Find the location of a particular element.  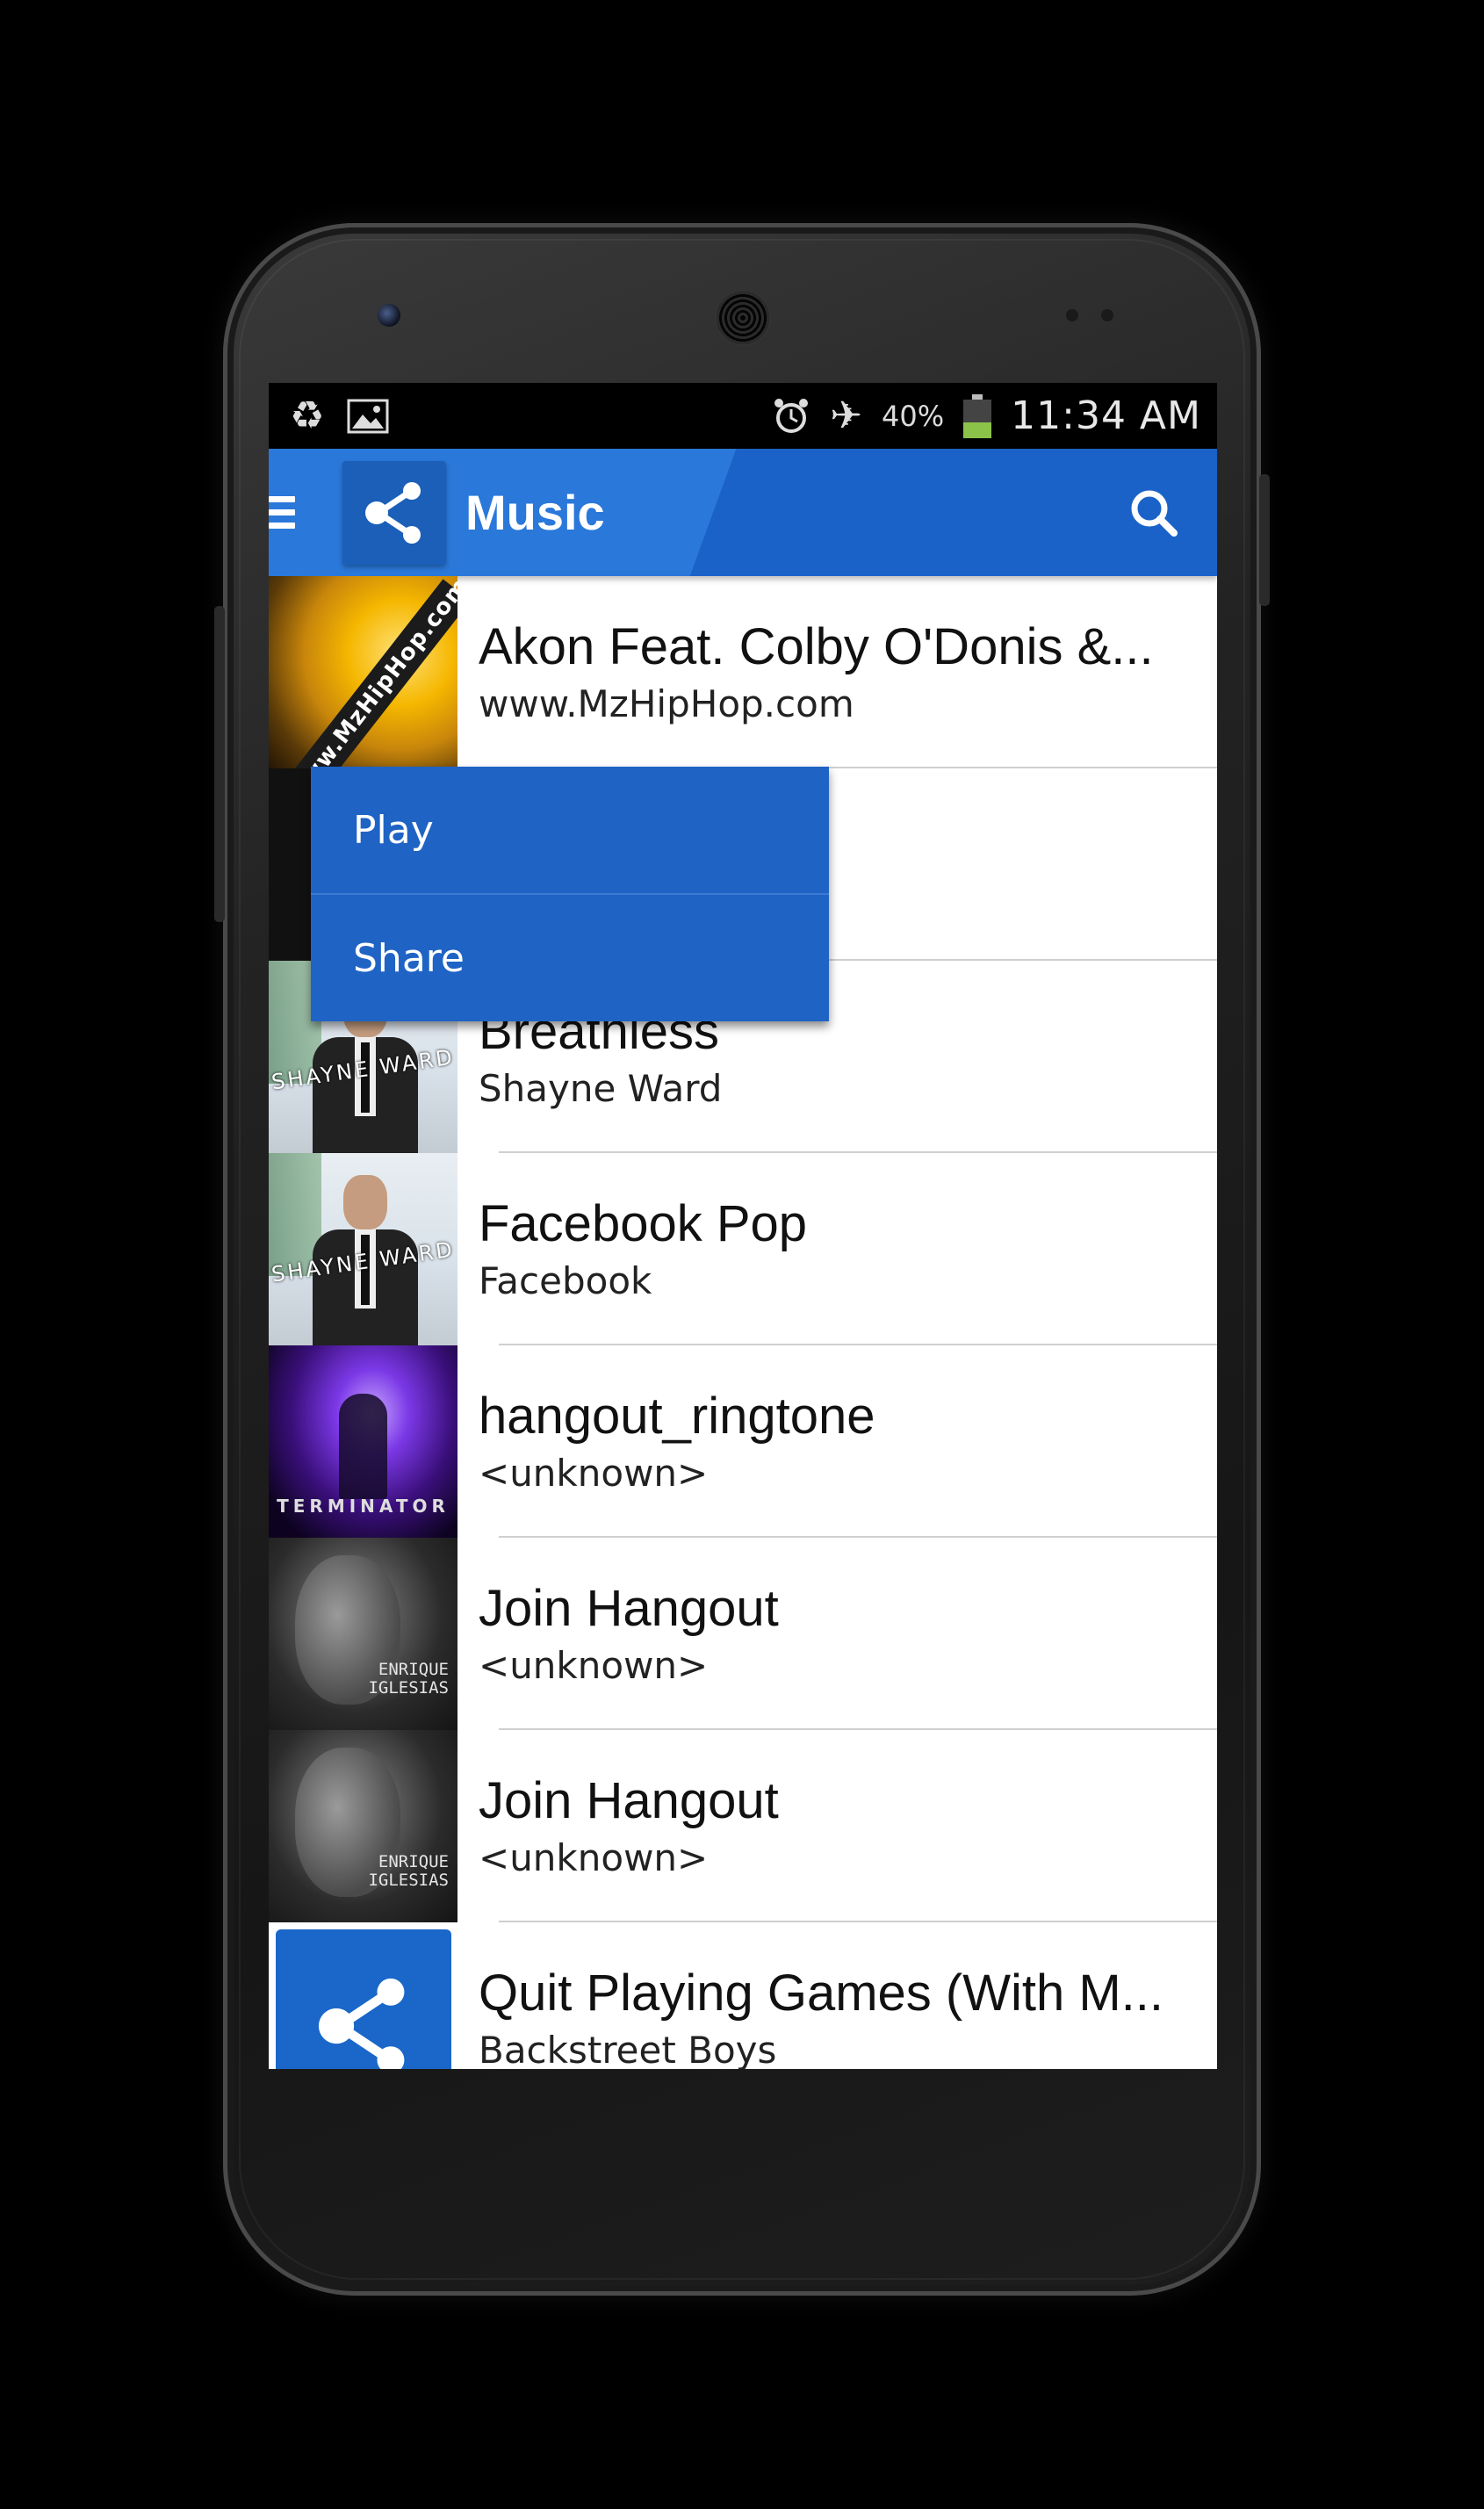

song-artist: www.MzHipHop.com is located at coordinates (666, 703).